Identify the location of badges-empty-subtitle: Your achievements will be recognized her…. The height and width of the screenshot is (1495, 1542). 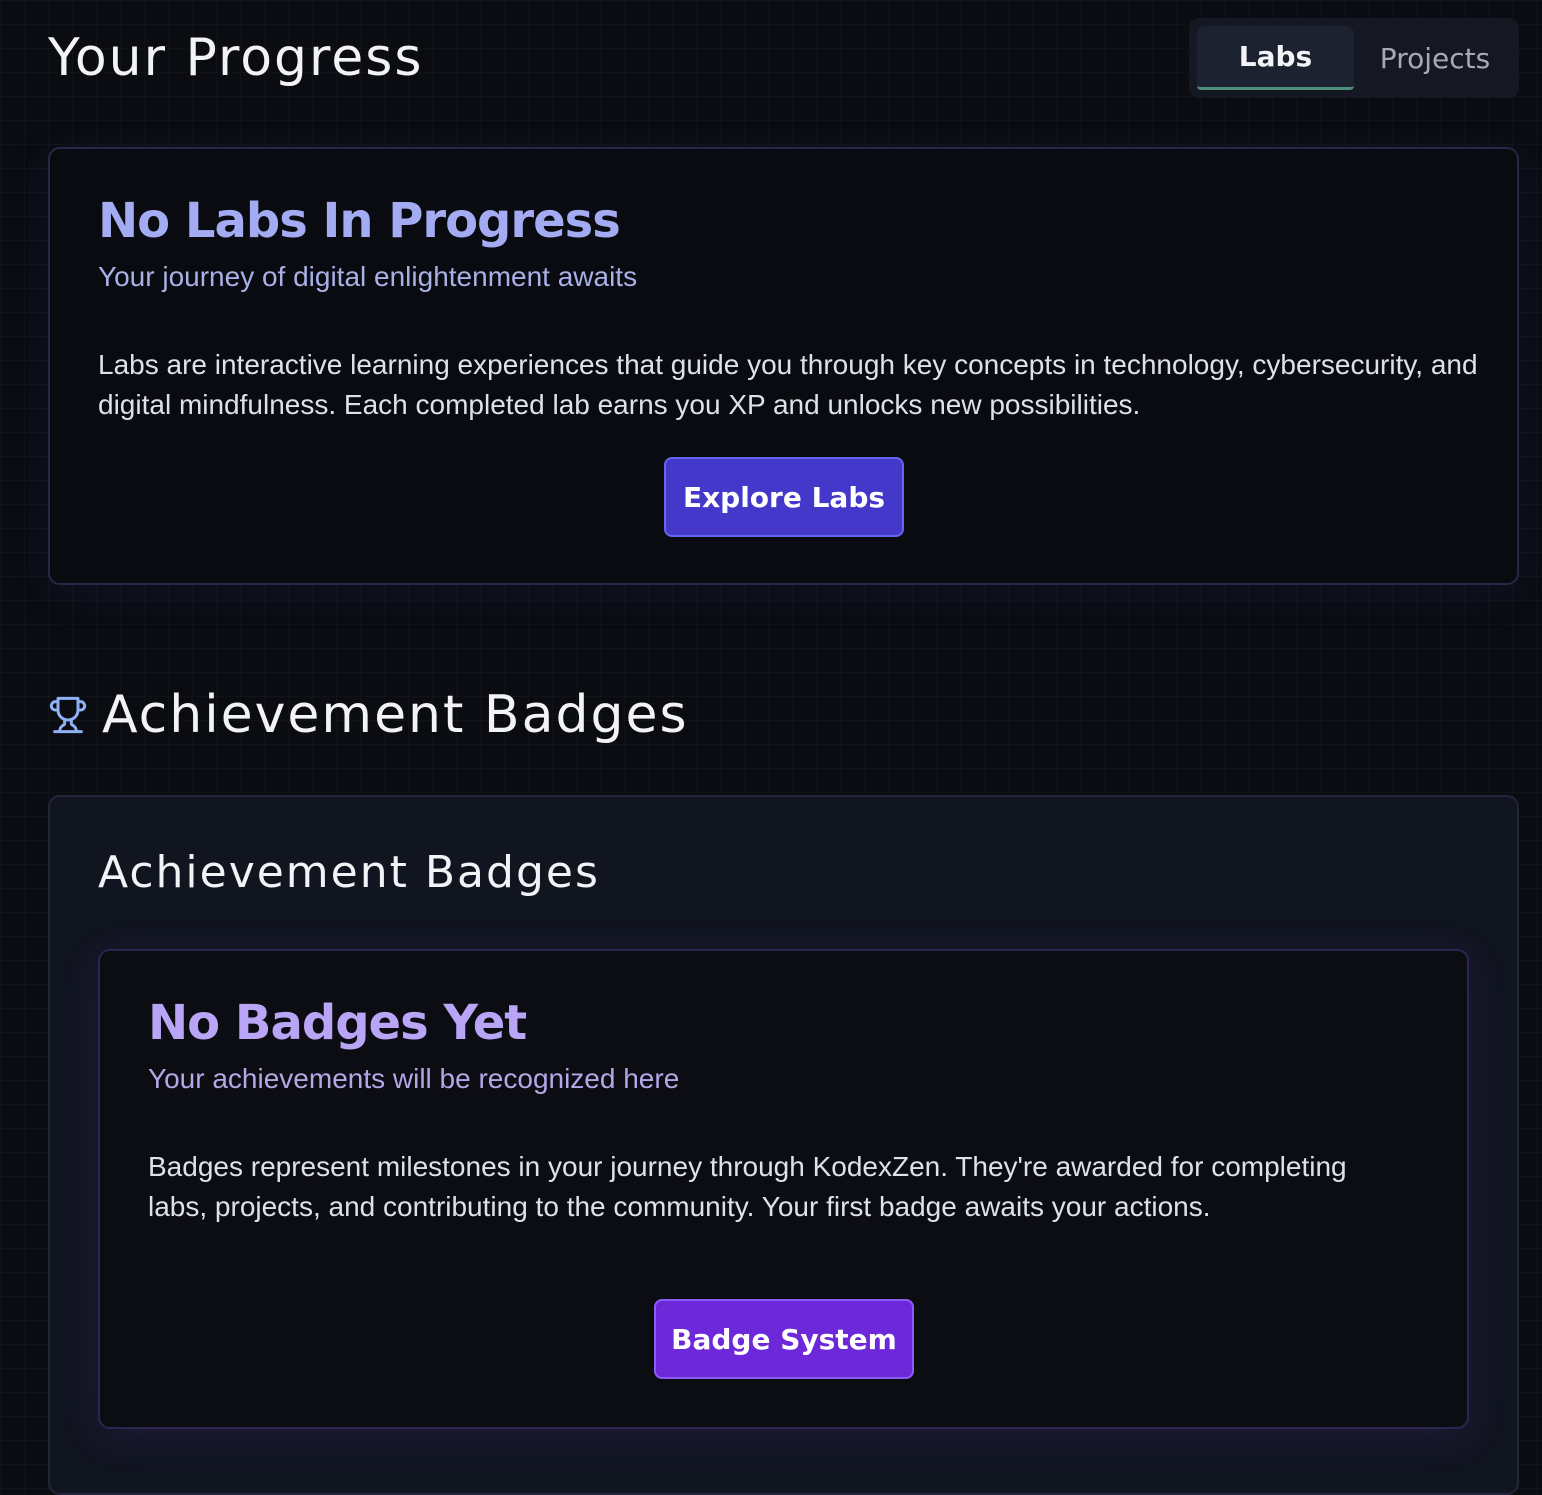
(414, 1078).